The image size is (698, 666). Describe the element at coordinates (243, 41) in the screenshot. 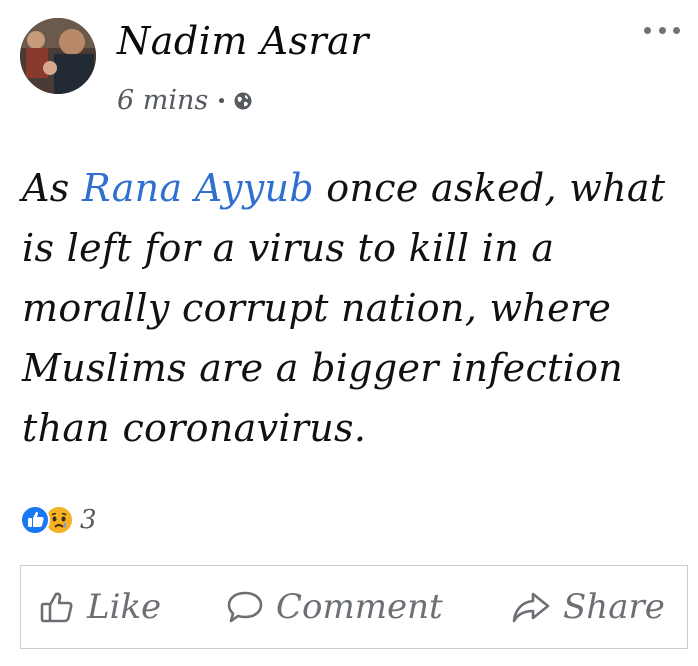

I see `author-name: Nadim Asrar` at that location.